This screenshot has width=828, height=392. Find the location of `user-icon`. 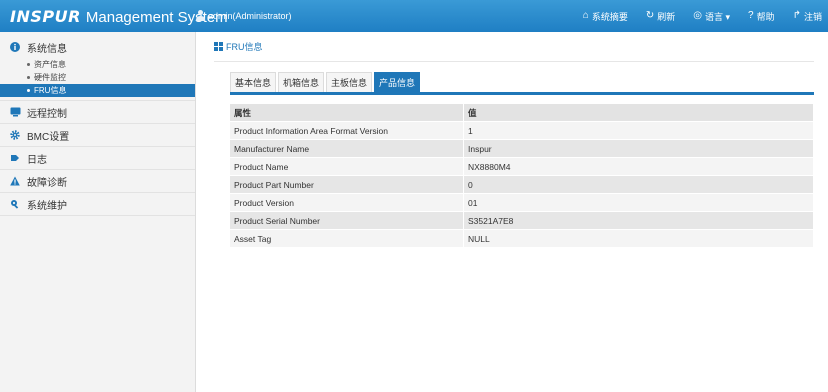

user-icon is located at coordinates (200, 15).